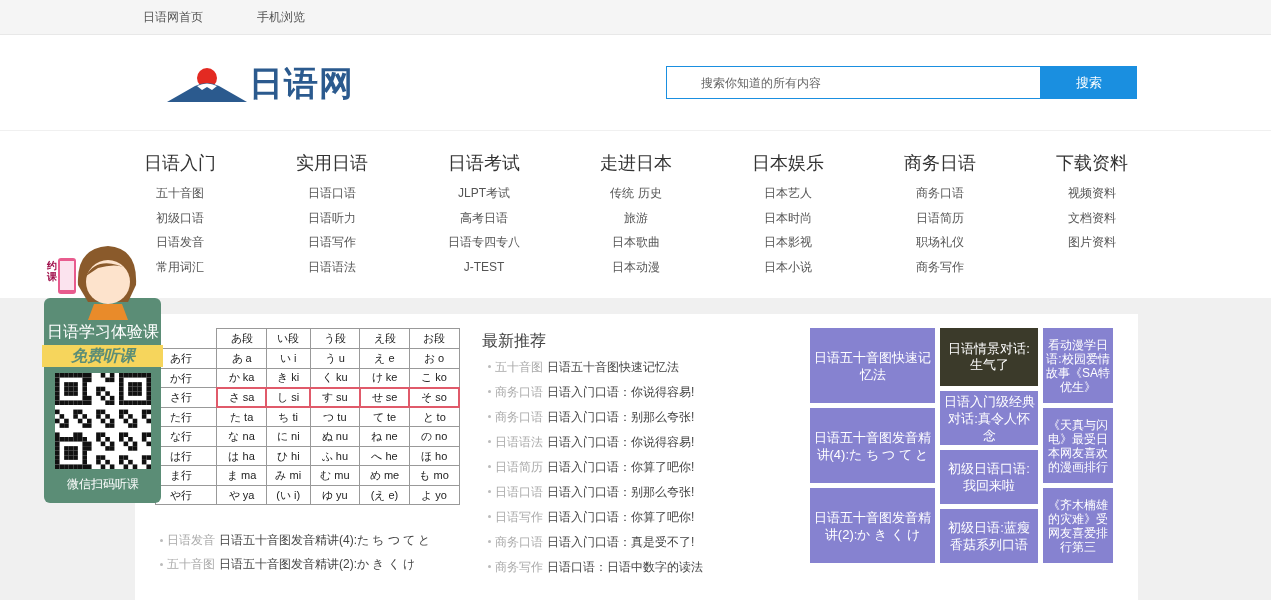 The width and height of the screenshot is (1271, 600). Describe the element at coordinates (335, 358) in the screenshot. I see `kana-cell: う u` at that location.